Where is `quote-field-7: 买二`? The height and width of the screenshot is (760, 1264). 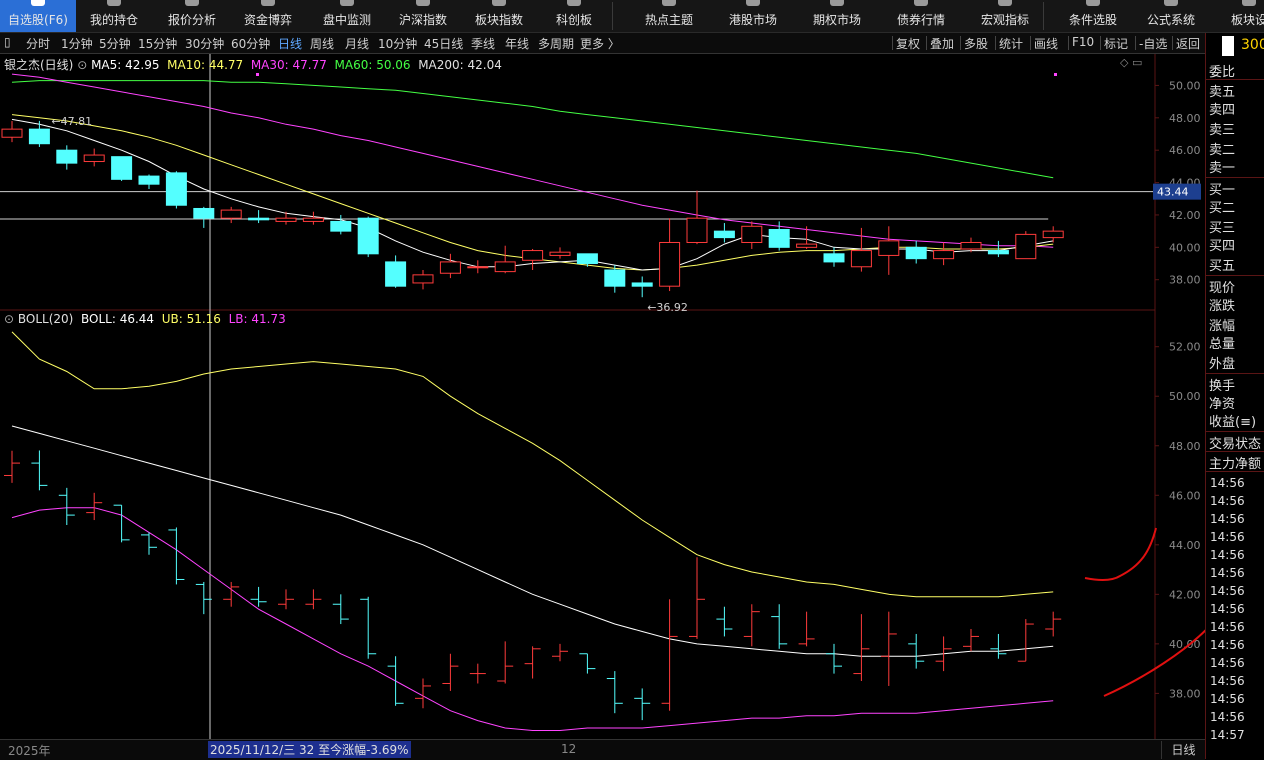
quote-field-7: 买二 is located at coordinates (1222, 208).